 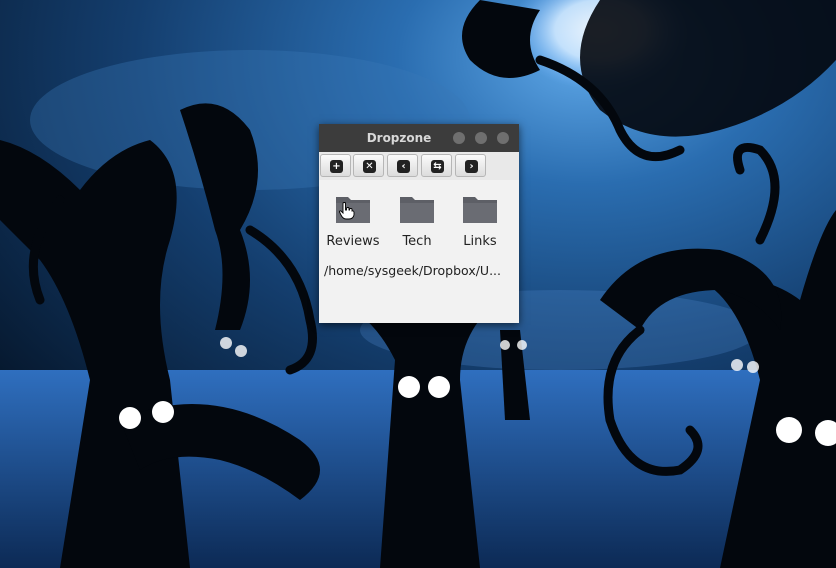 I want to click on back-button: ‹, so click(x=402, y=165).